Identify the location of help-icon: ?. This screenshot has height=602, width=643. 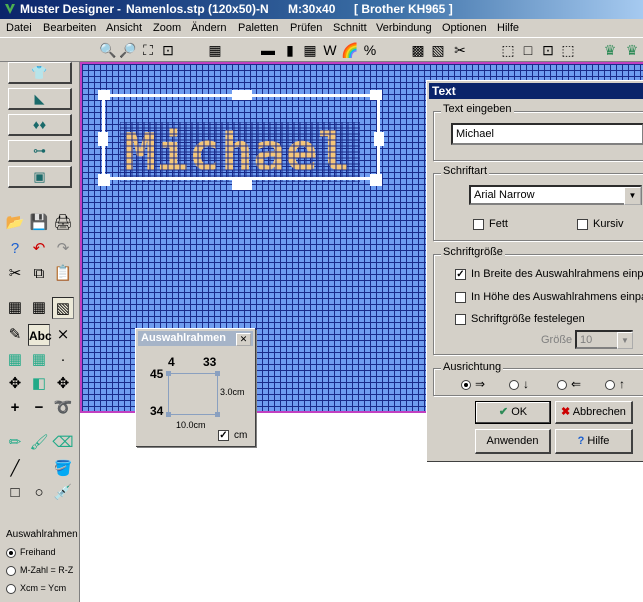
(15, 249).